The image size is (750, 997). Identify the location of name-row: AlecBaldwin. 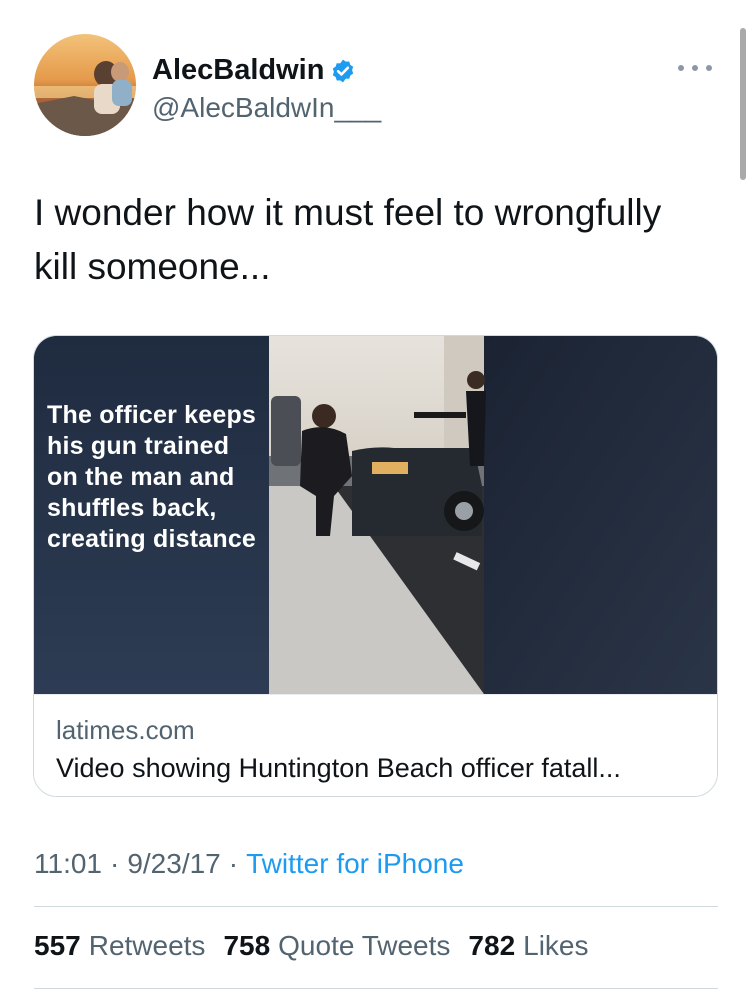
(254, 70).